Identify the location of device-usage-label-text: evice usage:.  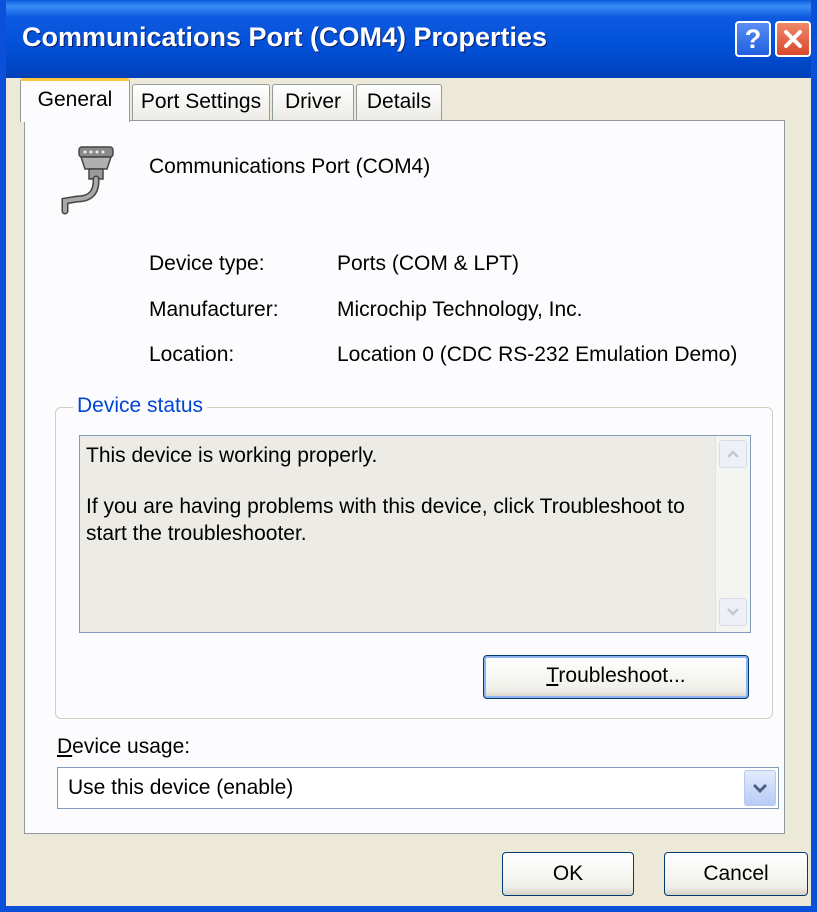
(131, 746).